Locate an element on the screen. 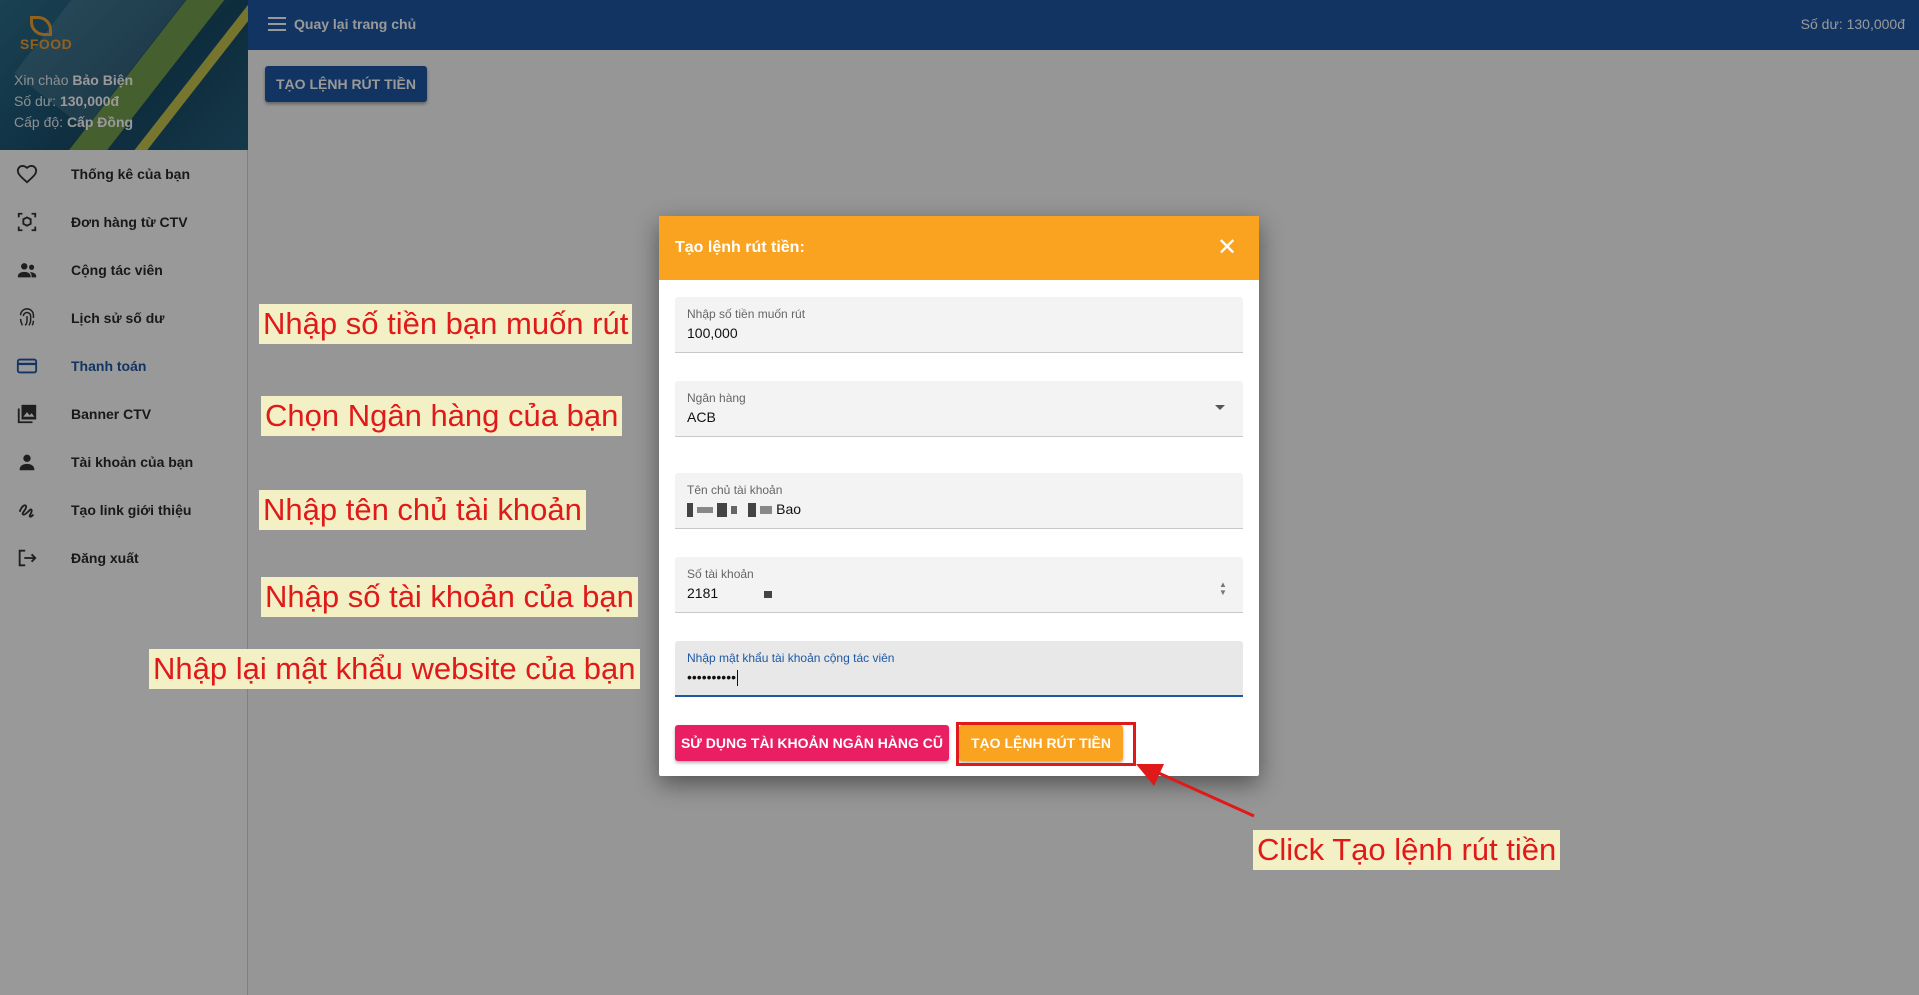 The height and width of the screenshot is (995, 1919). account-name-visible: Bao is located at coordinates (789, 509).